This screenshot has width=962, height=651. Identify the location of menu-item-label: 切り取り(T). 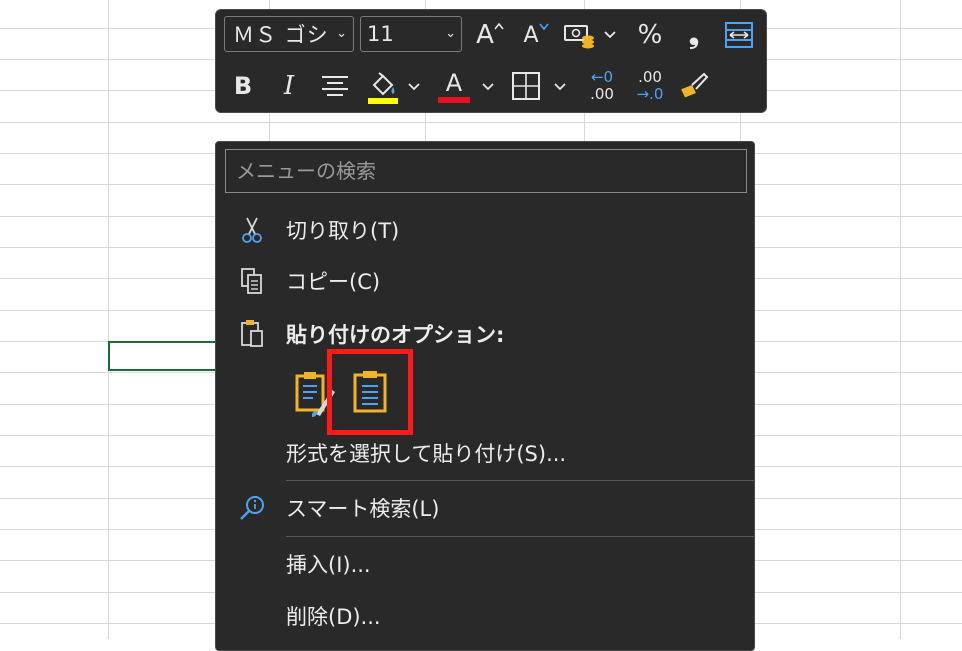
(343, 231).